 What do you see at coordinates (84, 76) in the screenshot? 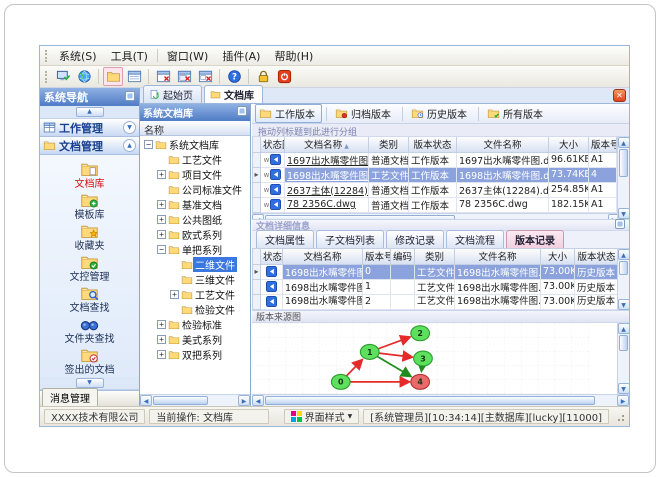
I see `browser-icon` at bounding box center [84, 76].